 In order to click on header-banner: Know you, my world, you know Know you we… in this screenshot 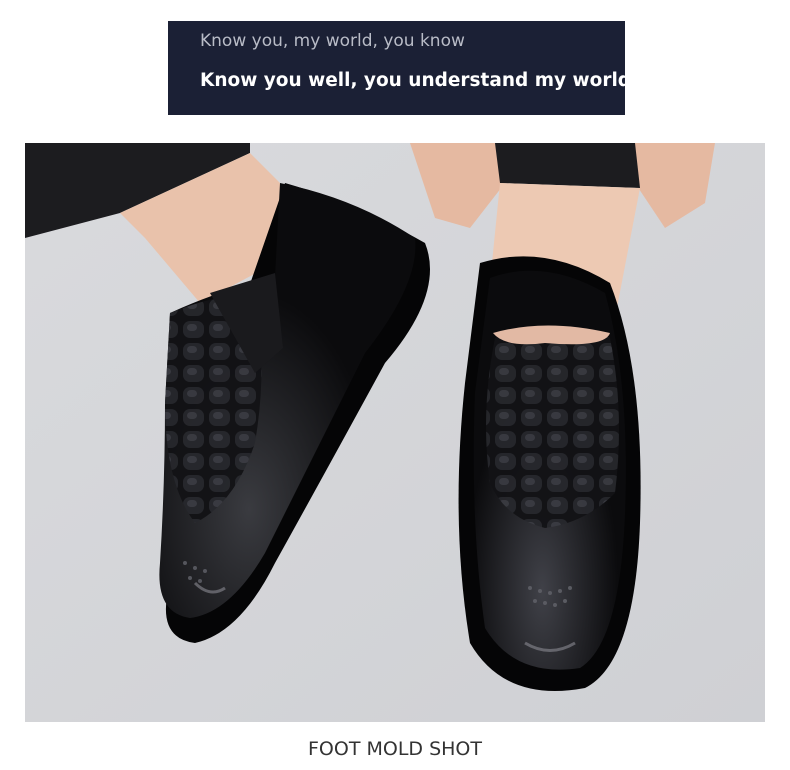, I will do `click(403, 68)`.